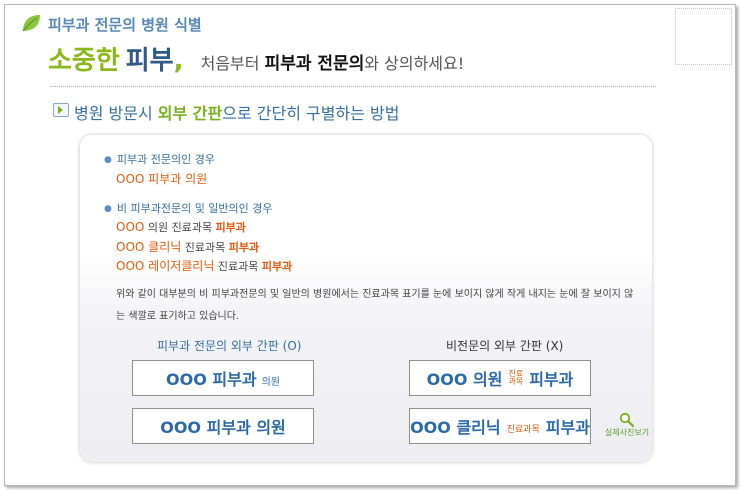 The image size is (740, 490). I want to click on sign-nonspecialist-2: OOO 클리닉 진료과목 피부과, so click(500, 426).